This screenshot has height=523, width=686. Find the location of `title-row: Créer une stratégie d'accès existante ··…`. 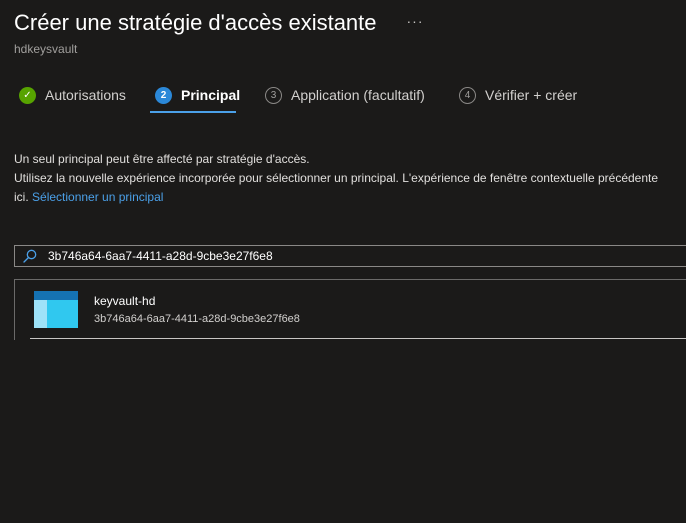

title-row: Créer une stratégie d'accès existante ··… is located at coordinates (221, 23).